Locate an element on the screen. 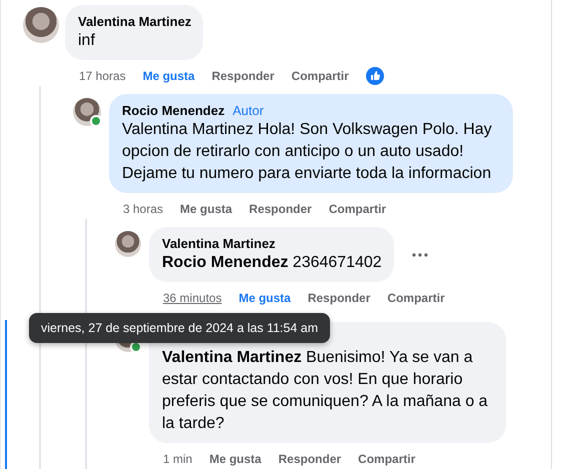  author-label: Autor is located at coordinates (248, 110).